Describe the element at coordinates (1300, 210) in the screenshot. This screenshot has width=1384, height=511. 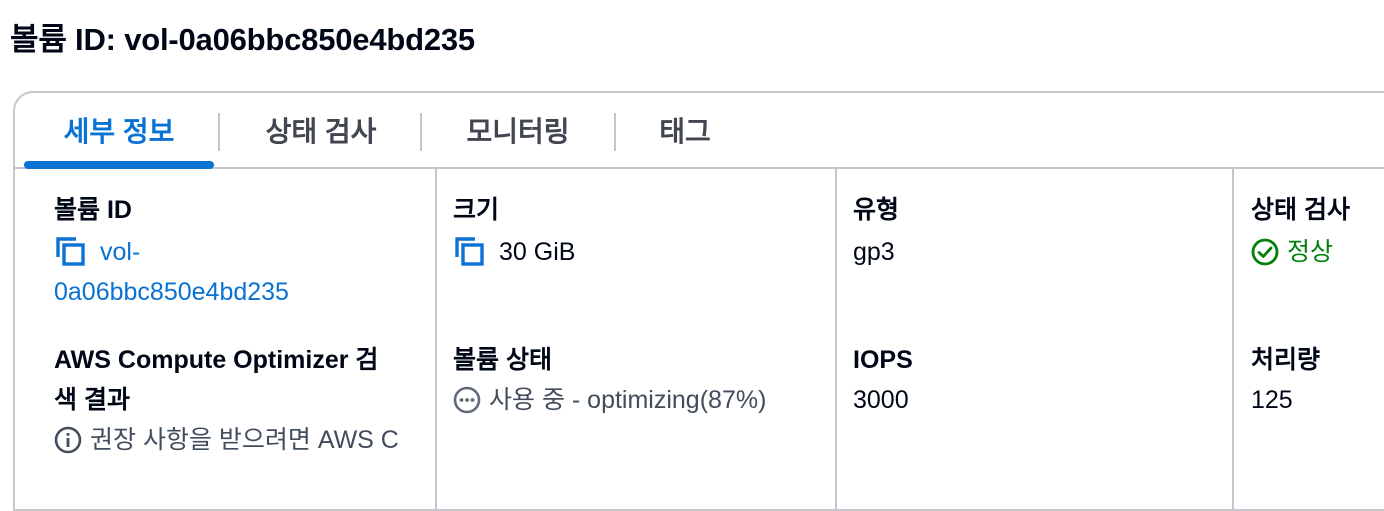
I see `status-check-label: 상태 검사` at that location.